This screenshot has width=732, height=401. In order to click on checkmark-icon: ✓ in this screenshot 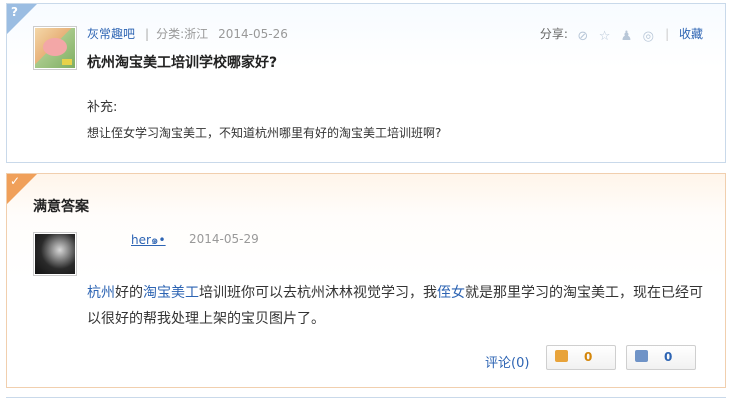, I will do `click(15, 181)`.